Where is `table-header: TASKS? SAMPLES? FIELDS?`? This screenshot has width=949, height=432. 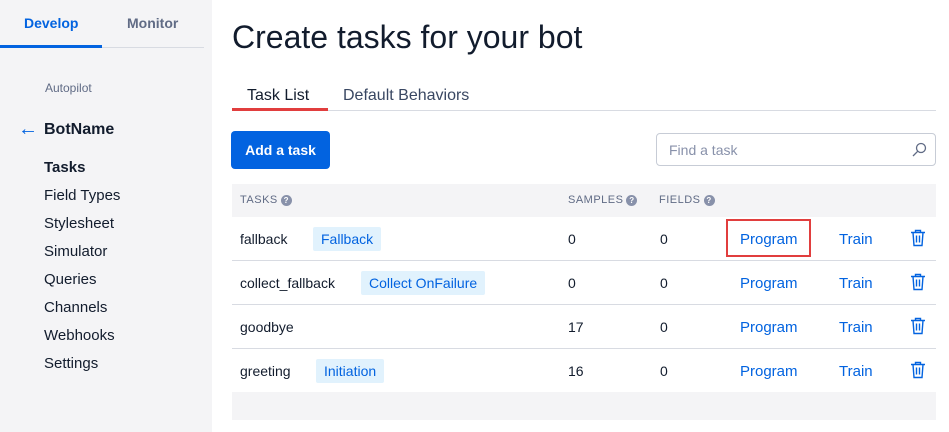
table-header: TASKS? SAMPLES? FIELDS? is located at coordinates (584, 200).